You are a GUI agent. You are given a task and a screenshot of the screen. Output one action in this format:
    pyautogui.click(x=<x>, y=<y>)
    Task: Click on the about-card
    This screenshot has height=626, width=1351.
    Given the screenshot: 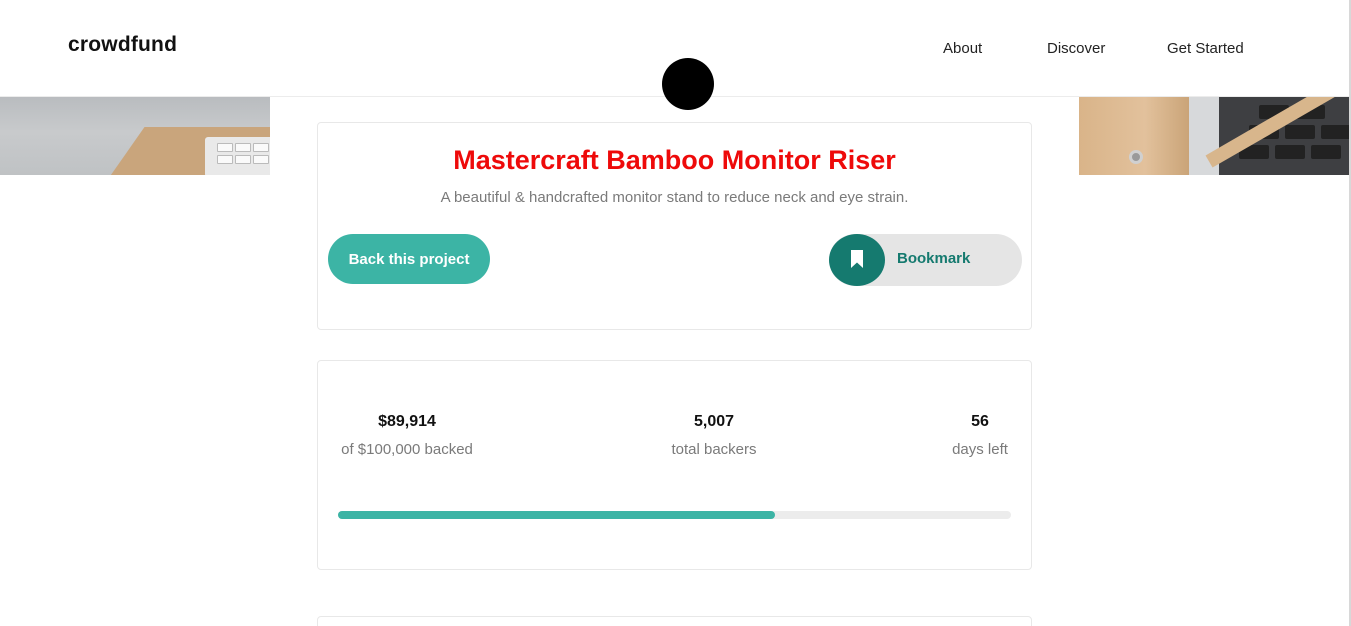 What is the action you would take?
    pyautogui.click(x=674, y=621)
    